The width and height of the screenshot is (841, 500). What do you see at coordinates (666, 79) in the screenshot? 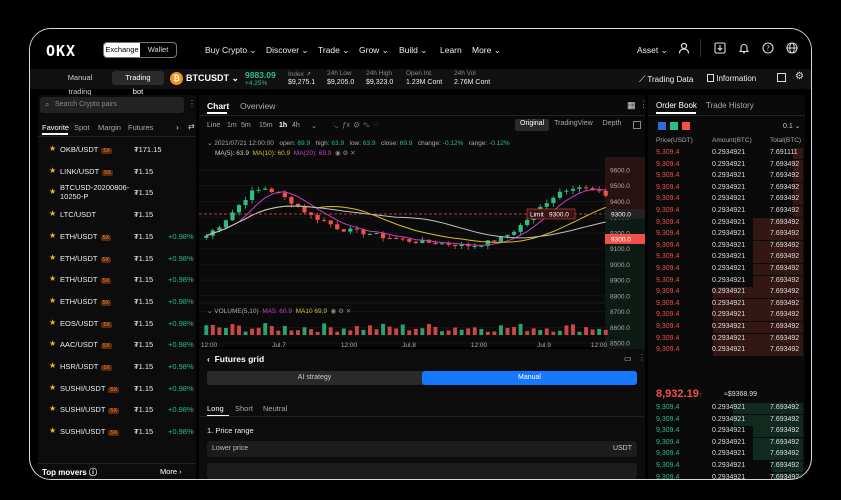
I see `trading-data-link: ⟋ Trading Data` at bounding box center [666, 79].